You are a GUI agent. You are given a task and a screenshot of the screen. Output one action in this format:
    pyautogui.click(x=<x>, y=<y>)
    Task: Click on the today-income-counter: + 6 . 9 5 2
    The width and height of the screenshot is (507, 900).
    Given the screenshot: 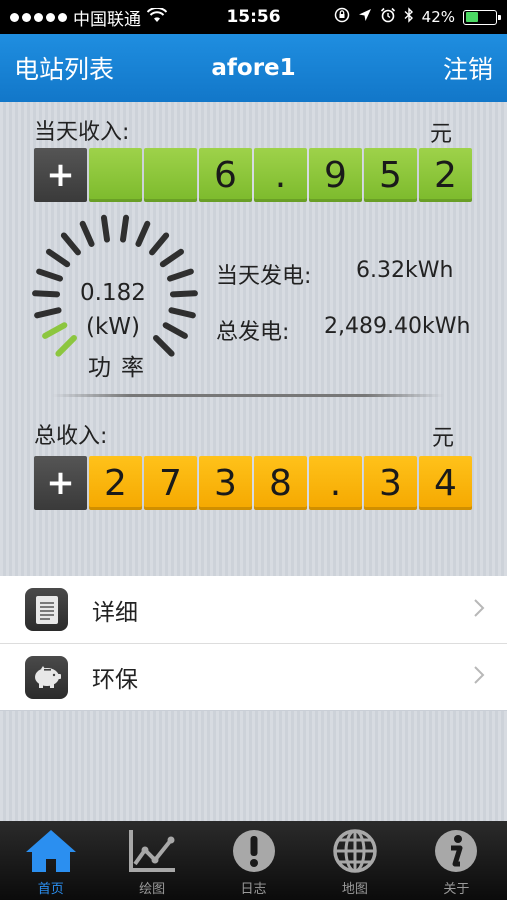 What is the action you would take?
    pyautogui.click(x=253, y=175)
    